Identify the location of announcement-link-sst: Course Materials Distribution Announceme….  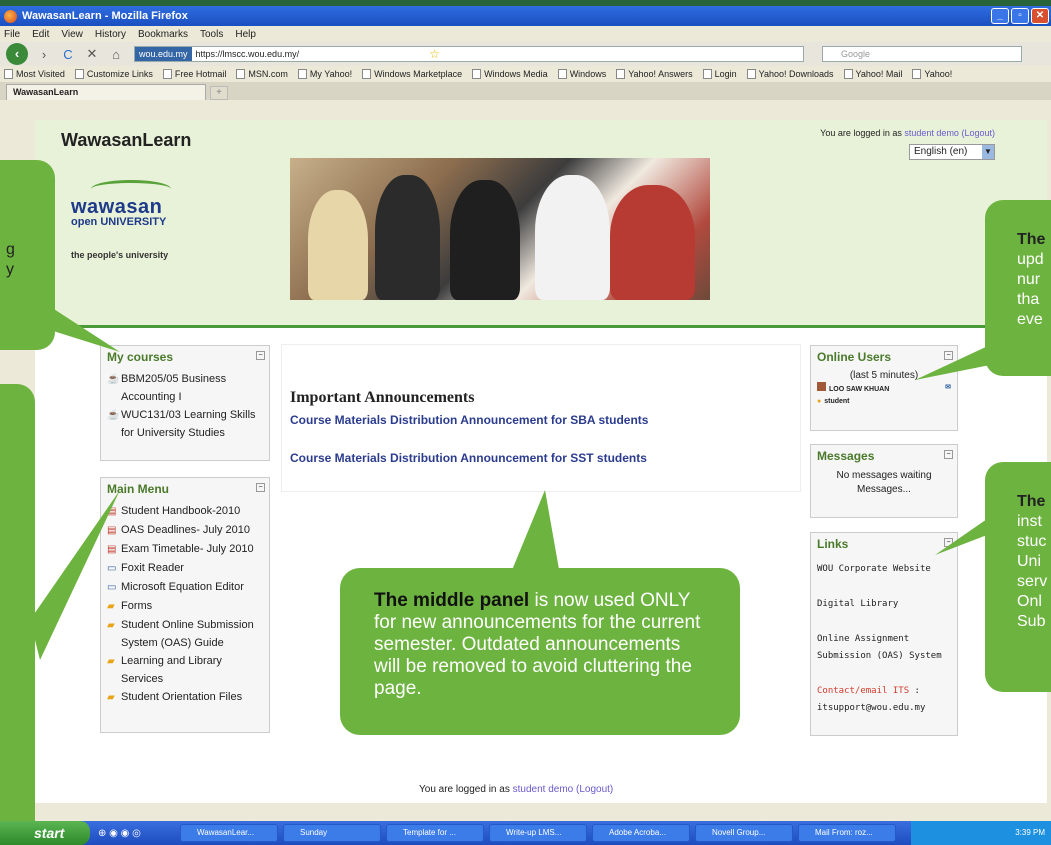
(468, 458).